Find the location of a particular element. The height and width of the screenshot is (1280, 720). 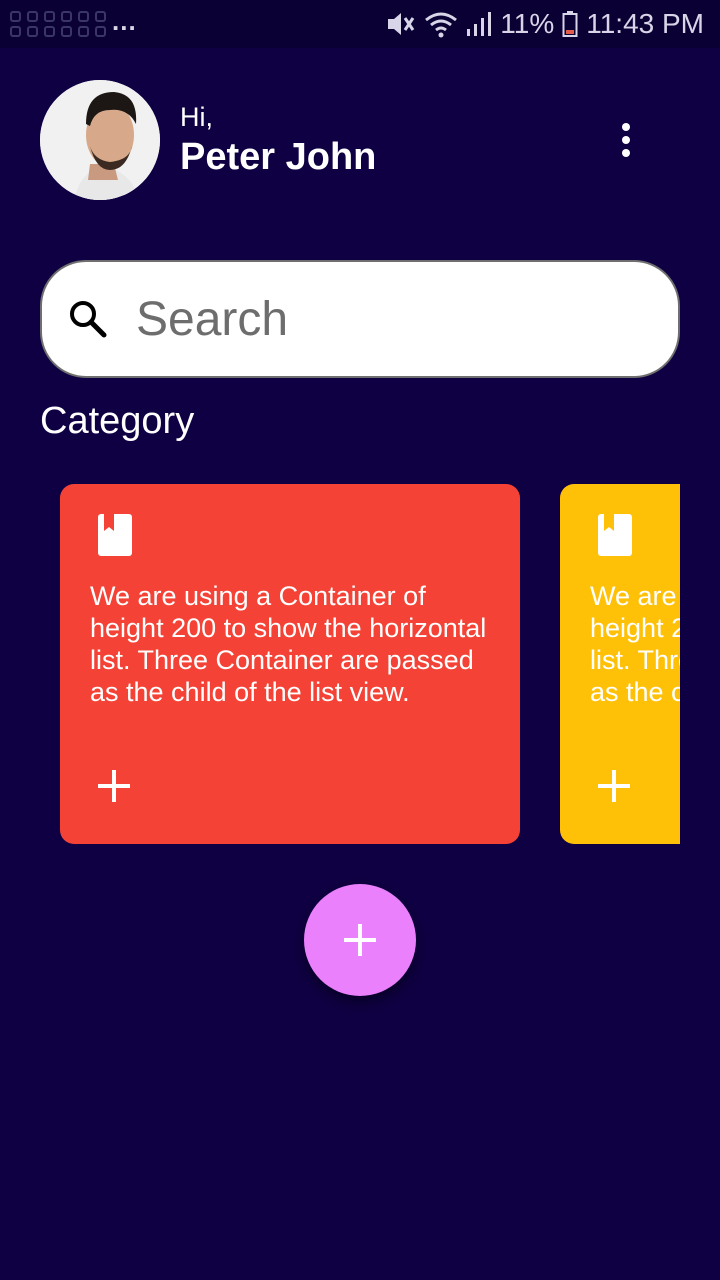

profile-photo is located at coordinates (100, 140).